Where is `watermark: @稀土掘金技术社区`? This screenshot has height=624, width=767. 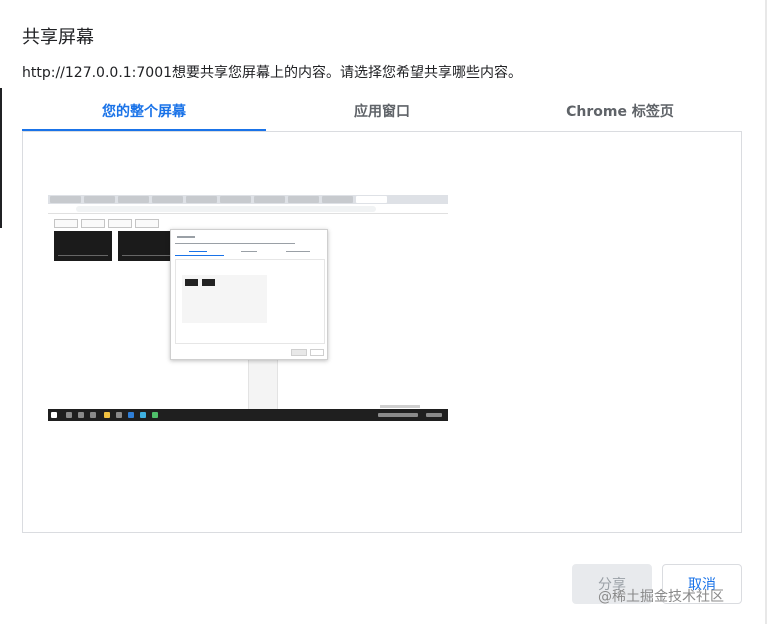
watermark: @稀土掘金技术社区 is located at coordinates (661, 597).